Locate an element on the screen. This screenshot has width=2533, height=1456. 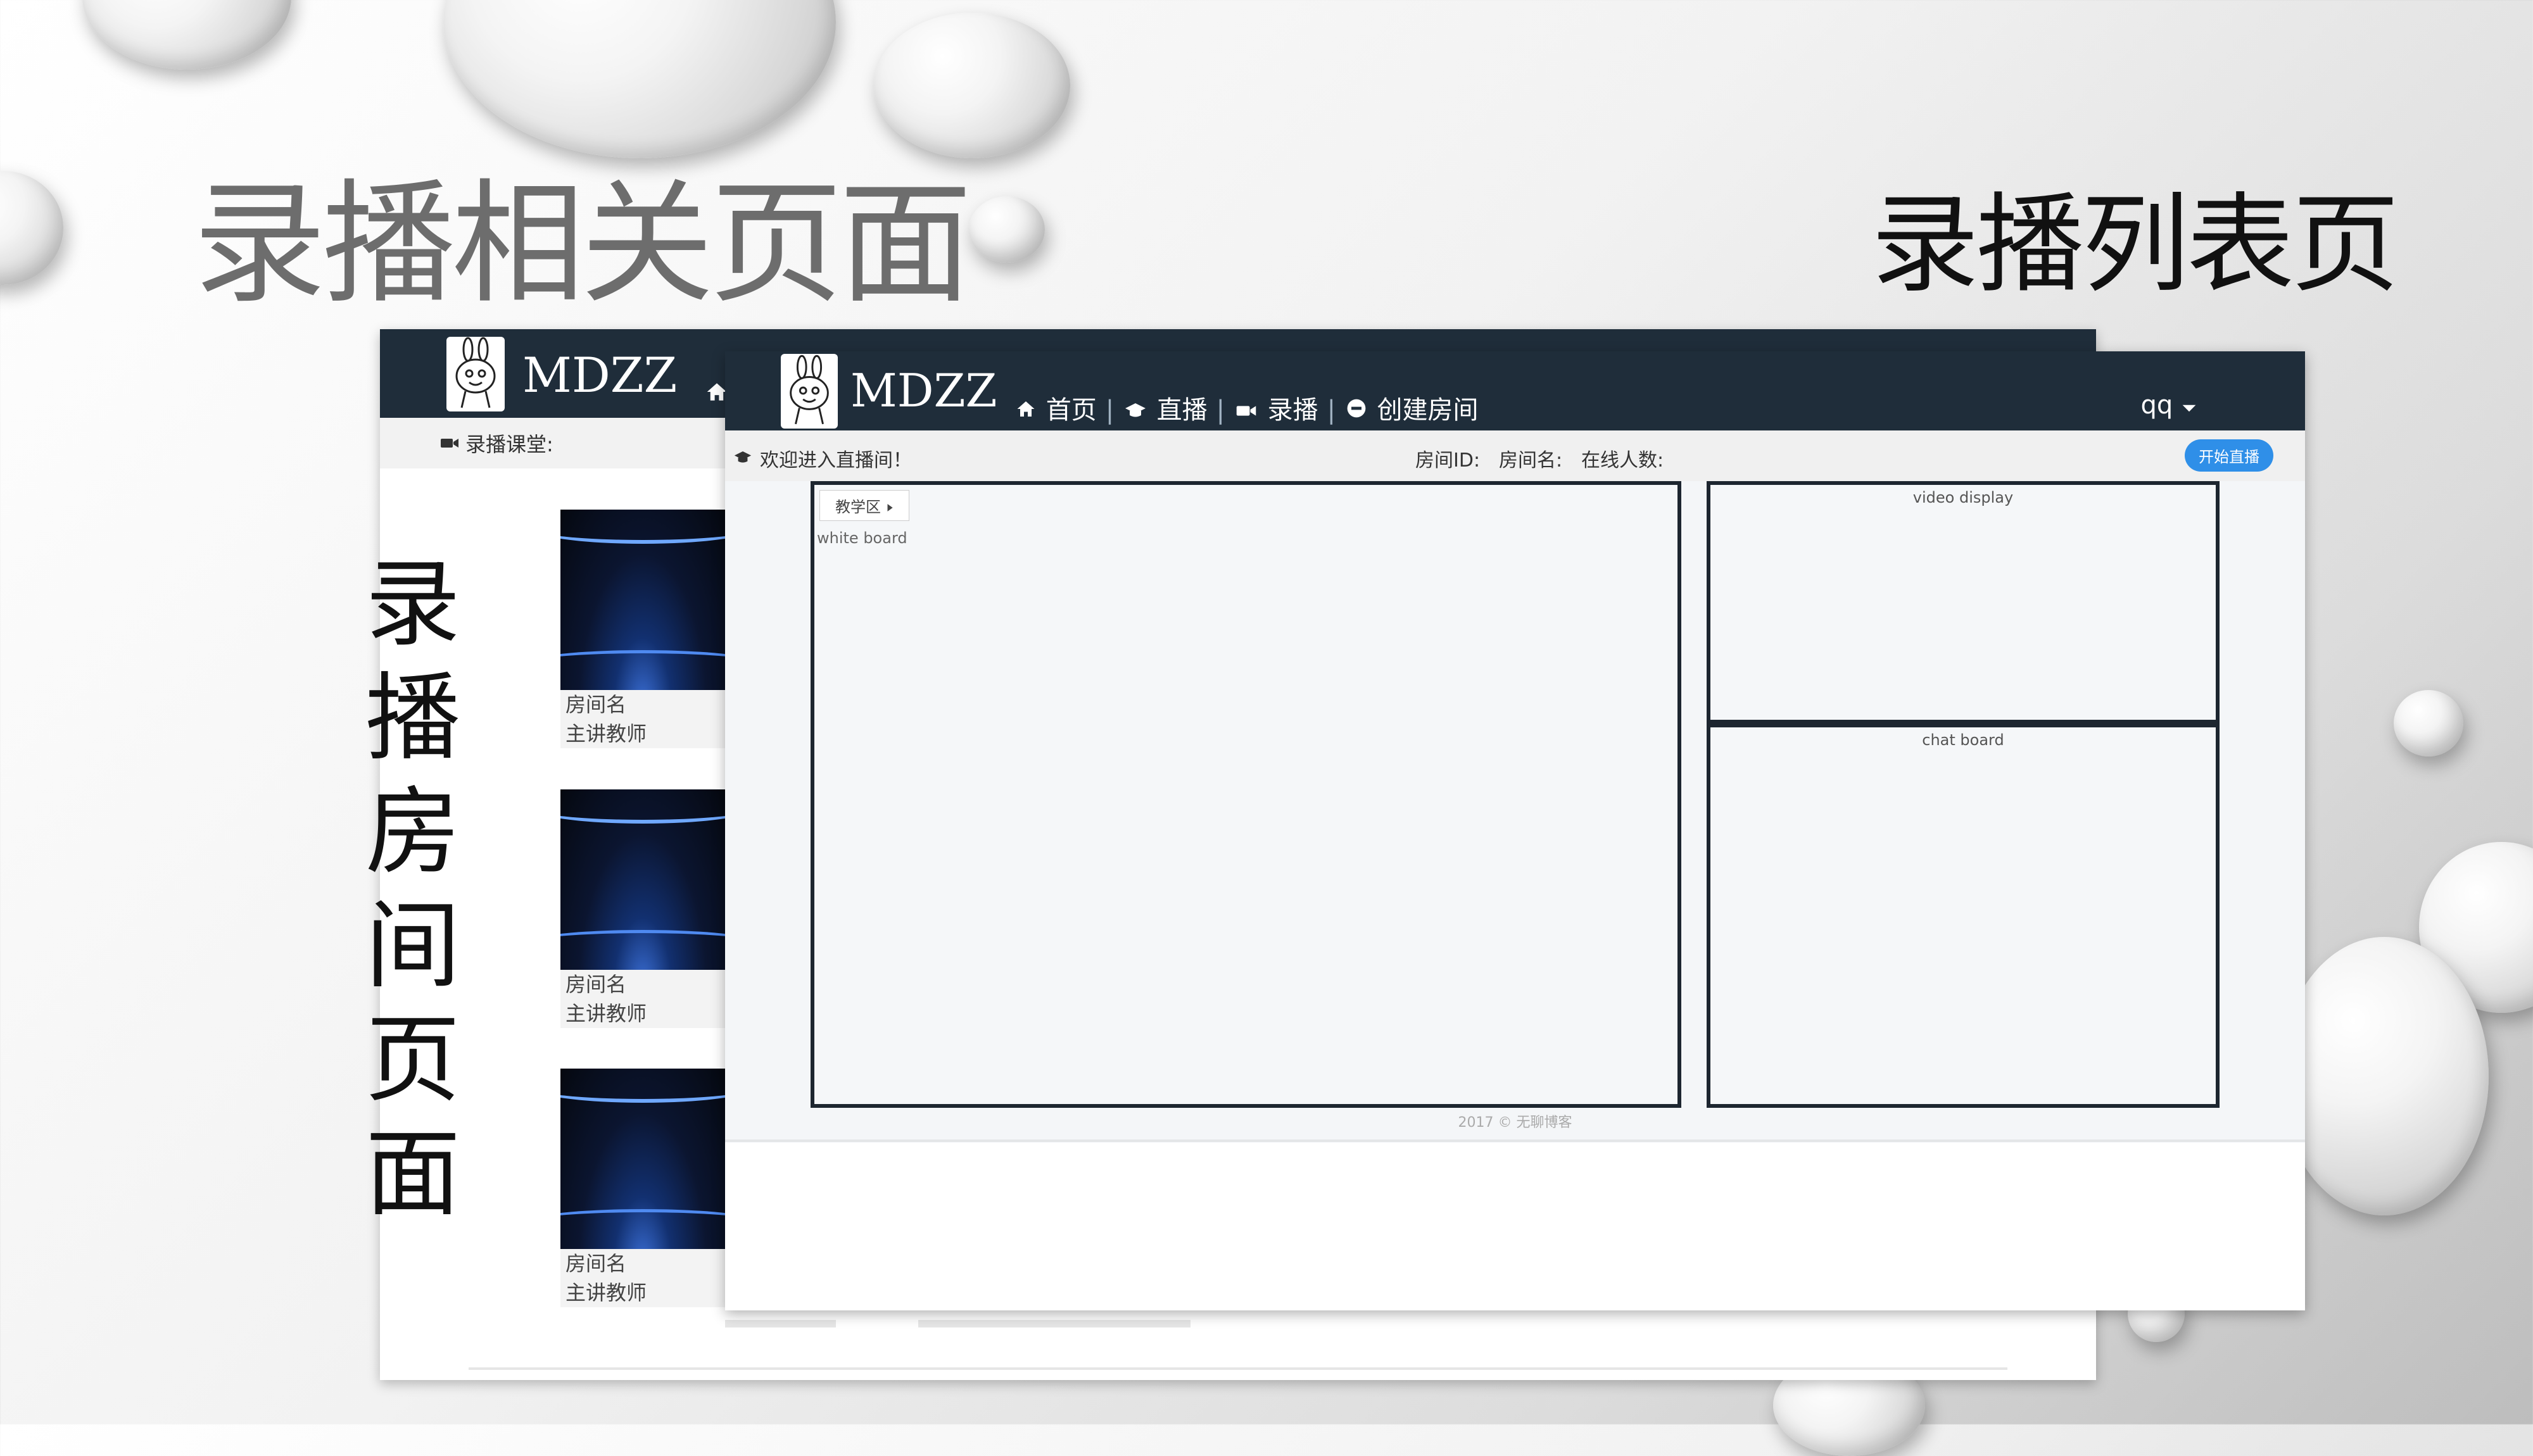
user-menu: qq is located at coordinates (2169, 405).